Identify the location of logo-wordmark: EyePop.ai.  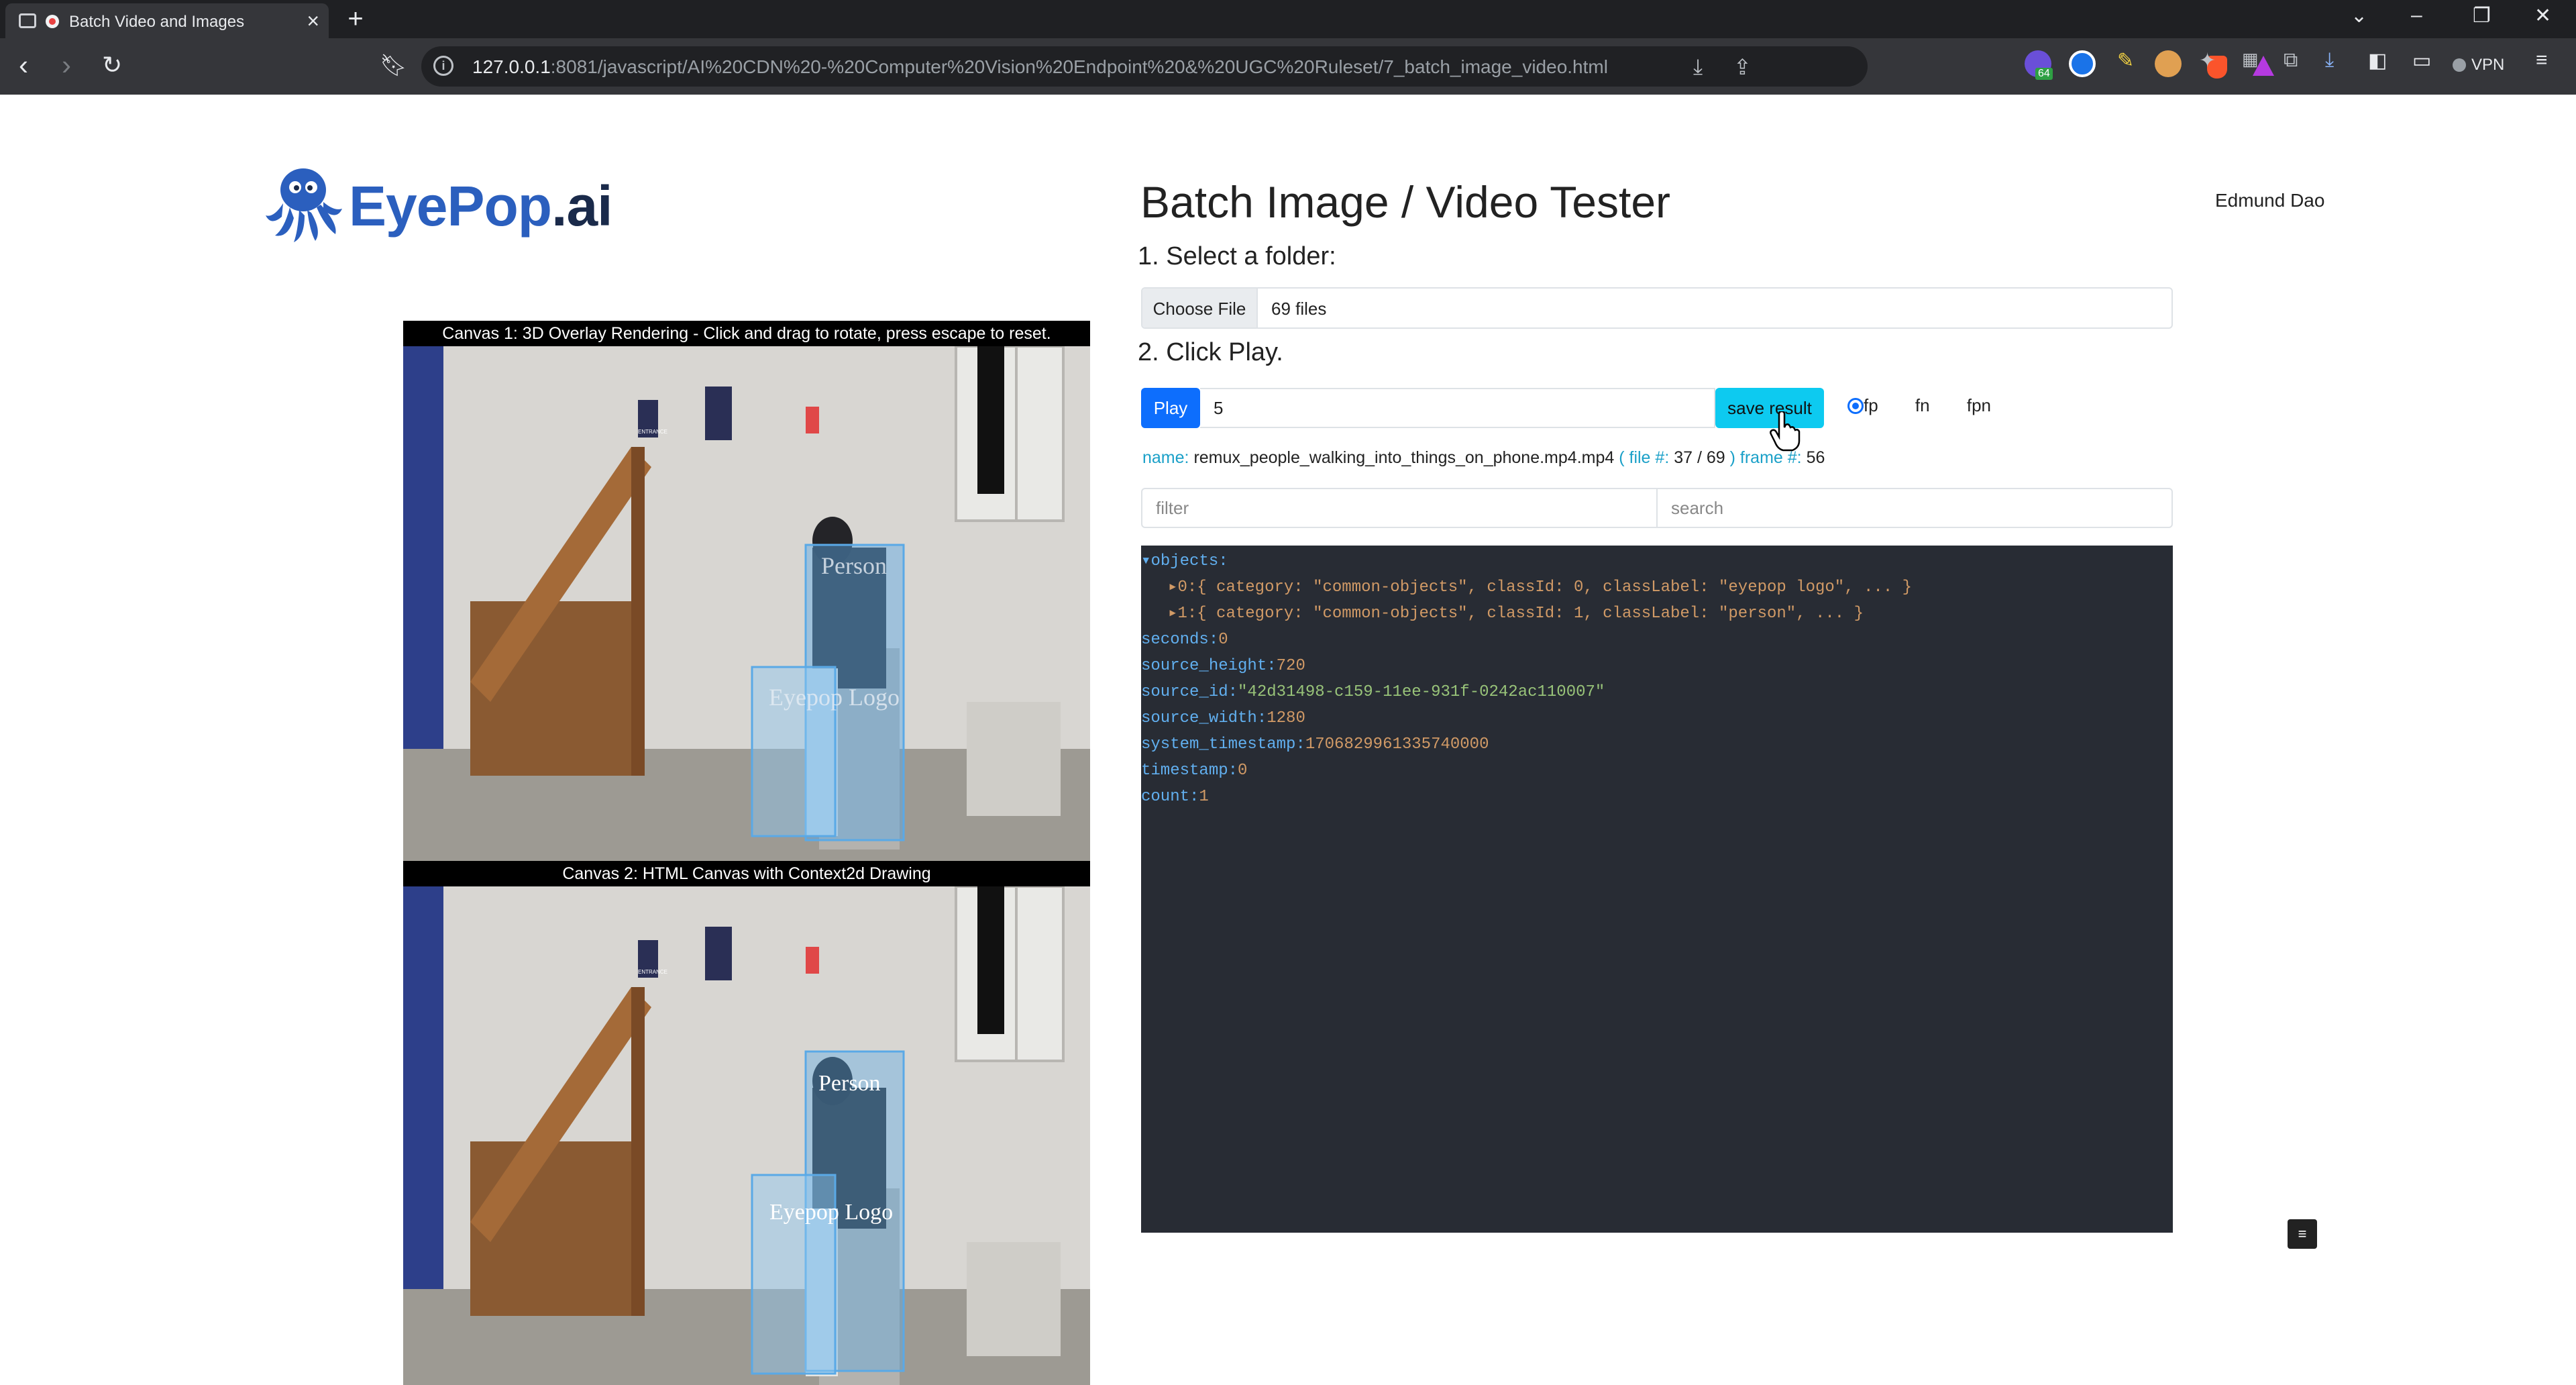
(481, 206).